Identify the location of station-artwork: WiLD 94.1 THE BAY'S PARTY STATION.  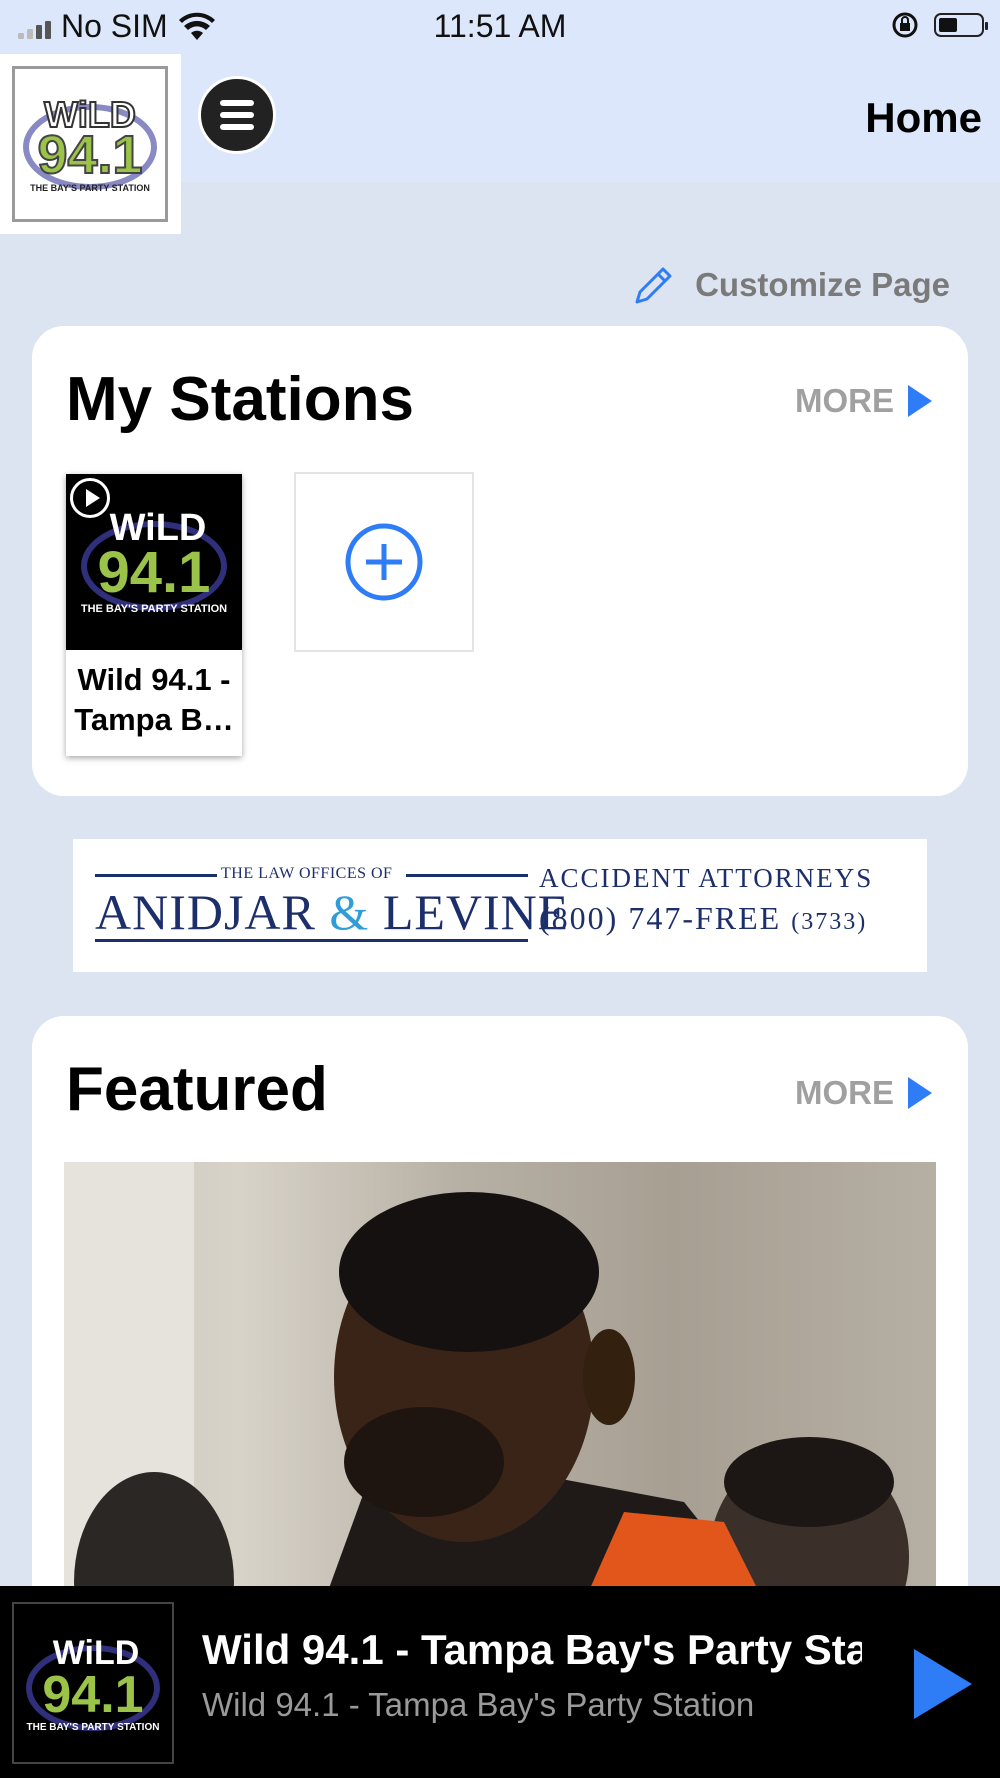
(154, 562).